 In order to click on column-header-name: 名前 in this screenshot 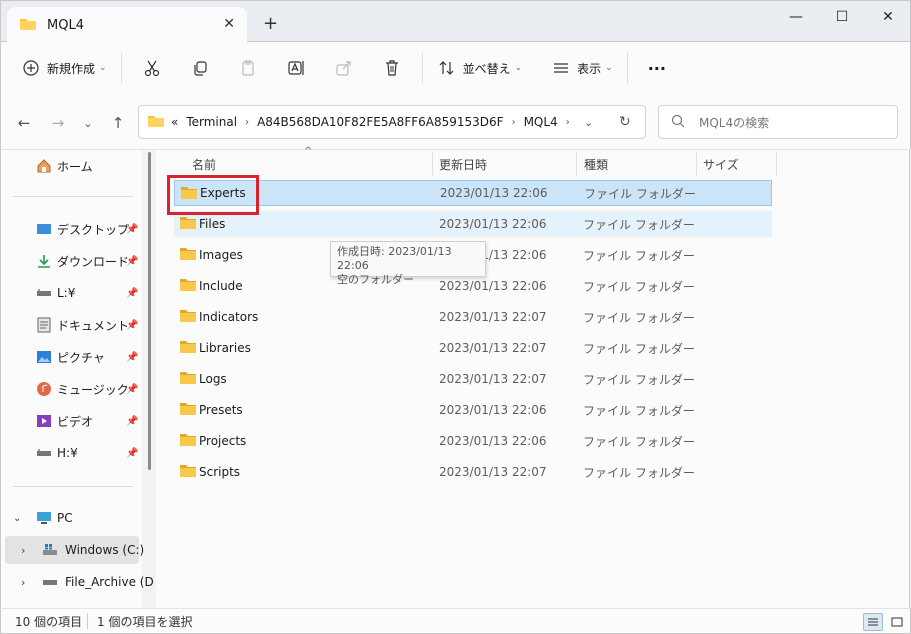, I will do `click(204, 164)`.